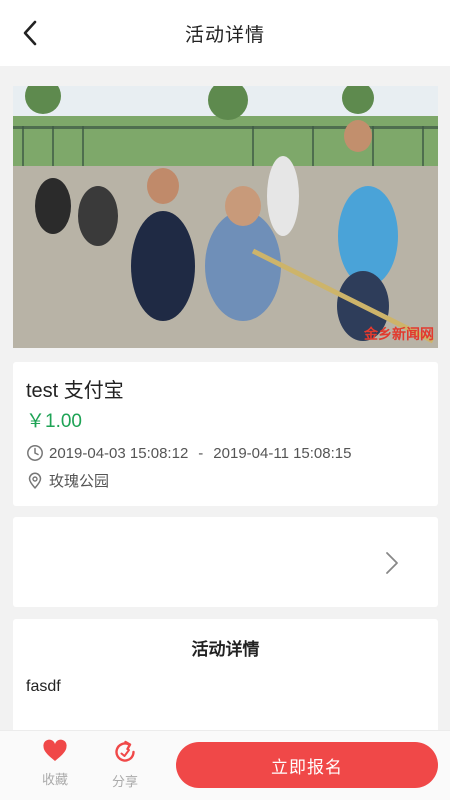 The width and height of the screenshot is (450, 800). I want to click on top-nav-bar: 活动详情, so click(225, 33).